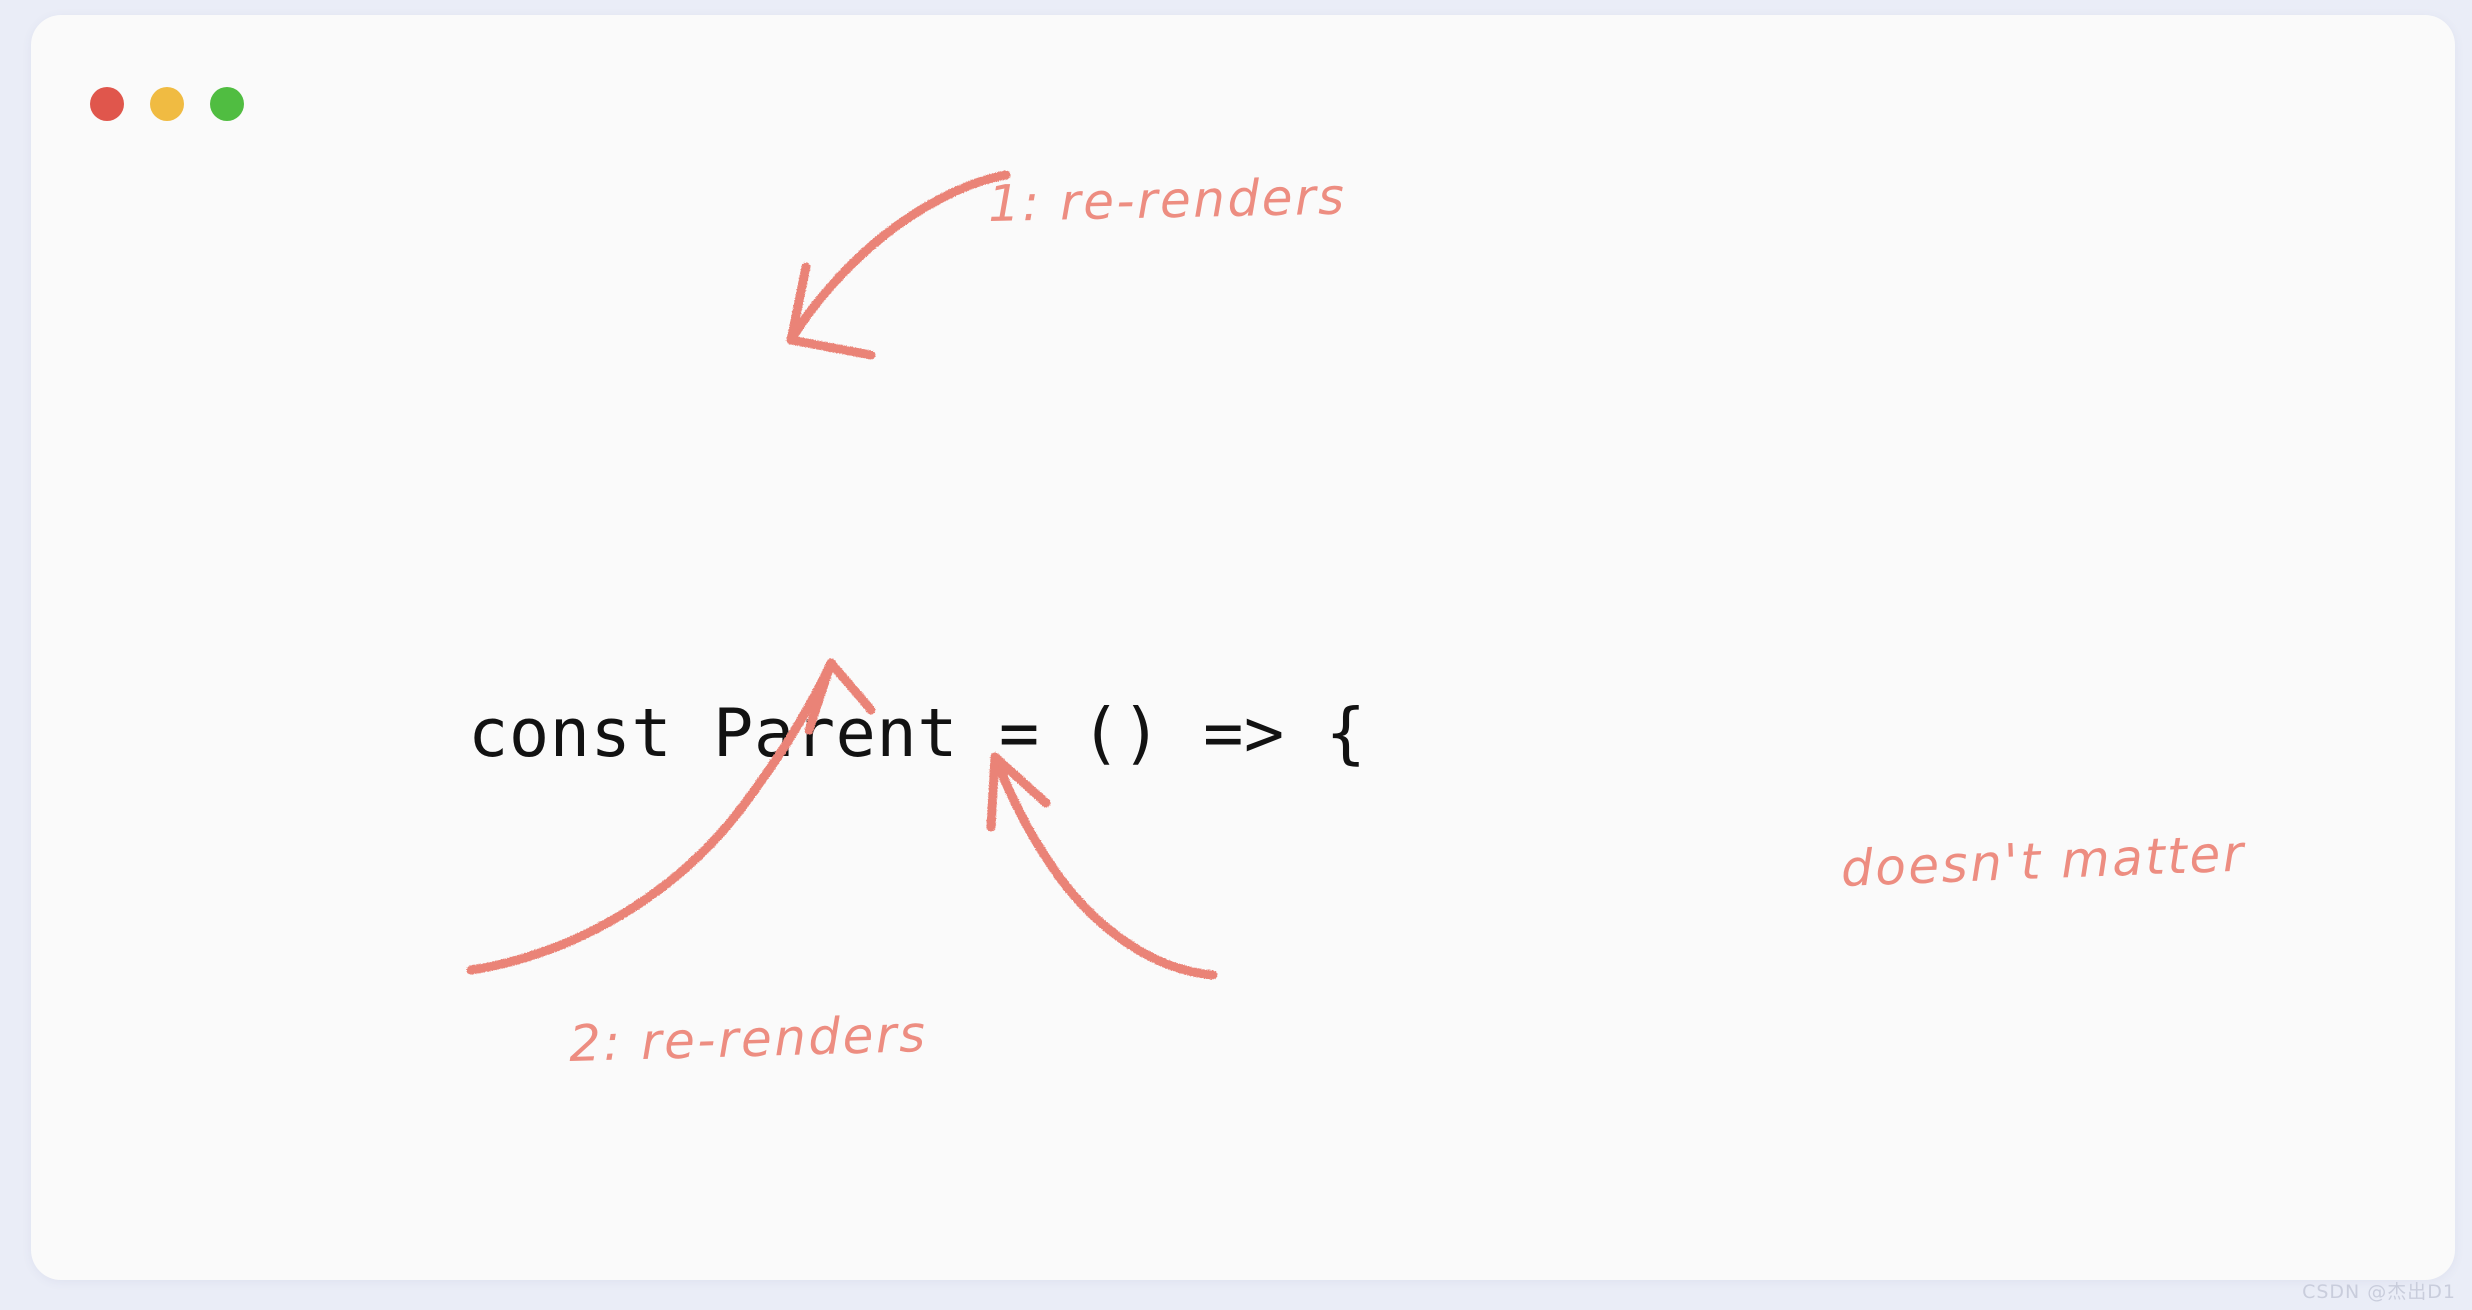 Image resolution: width=2472 pixels, height=1310 pixels. I want to click on arrow-to-parent, so click(898, 265).